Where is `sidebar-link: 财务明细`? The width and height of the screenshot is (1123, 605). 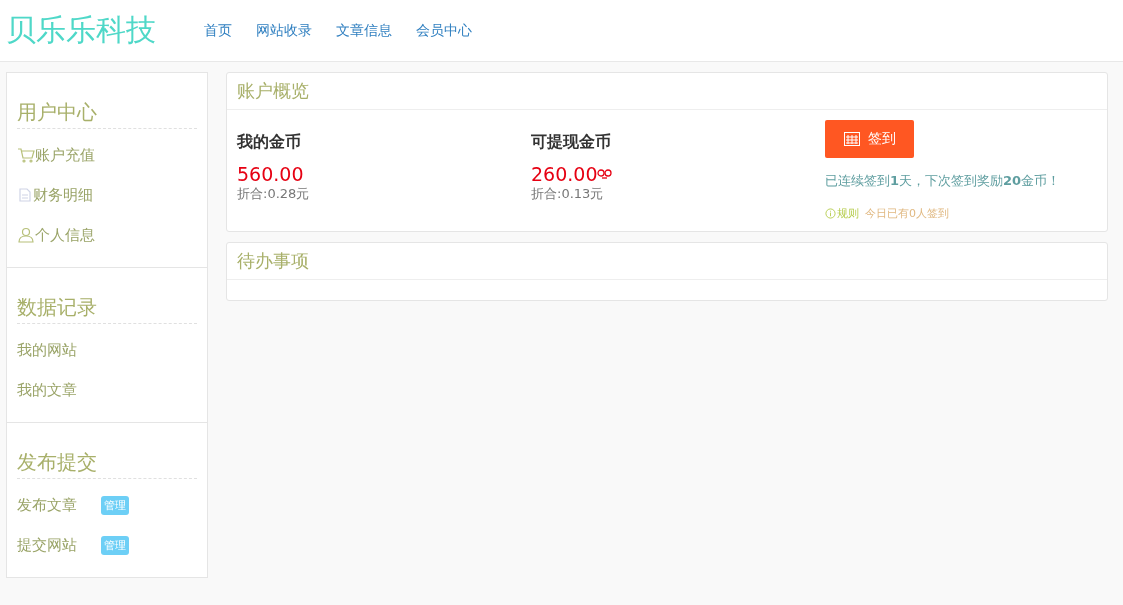 sidebar-link: 财务明细 is located at coordinates (63, 195).